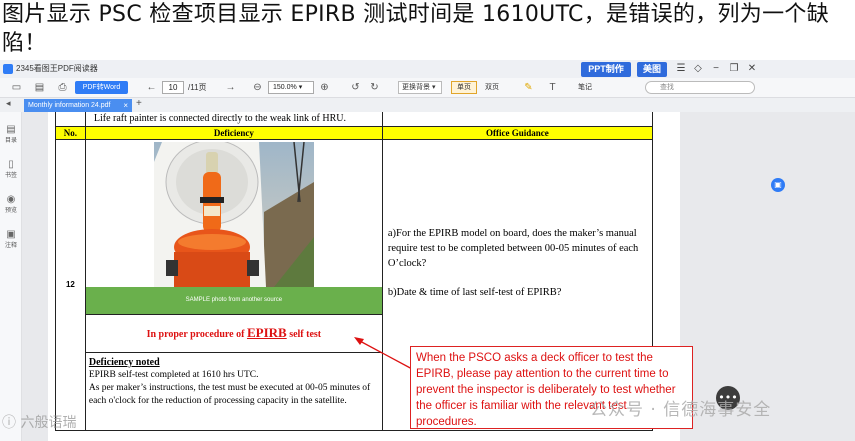 The image size is (855, 441). I want to click on pdf-to-word-button: PDF转Word, so click(101, 87).